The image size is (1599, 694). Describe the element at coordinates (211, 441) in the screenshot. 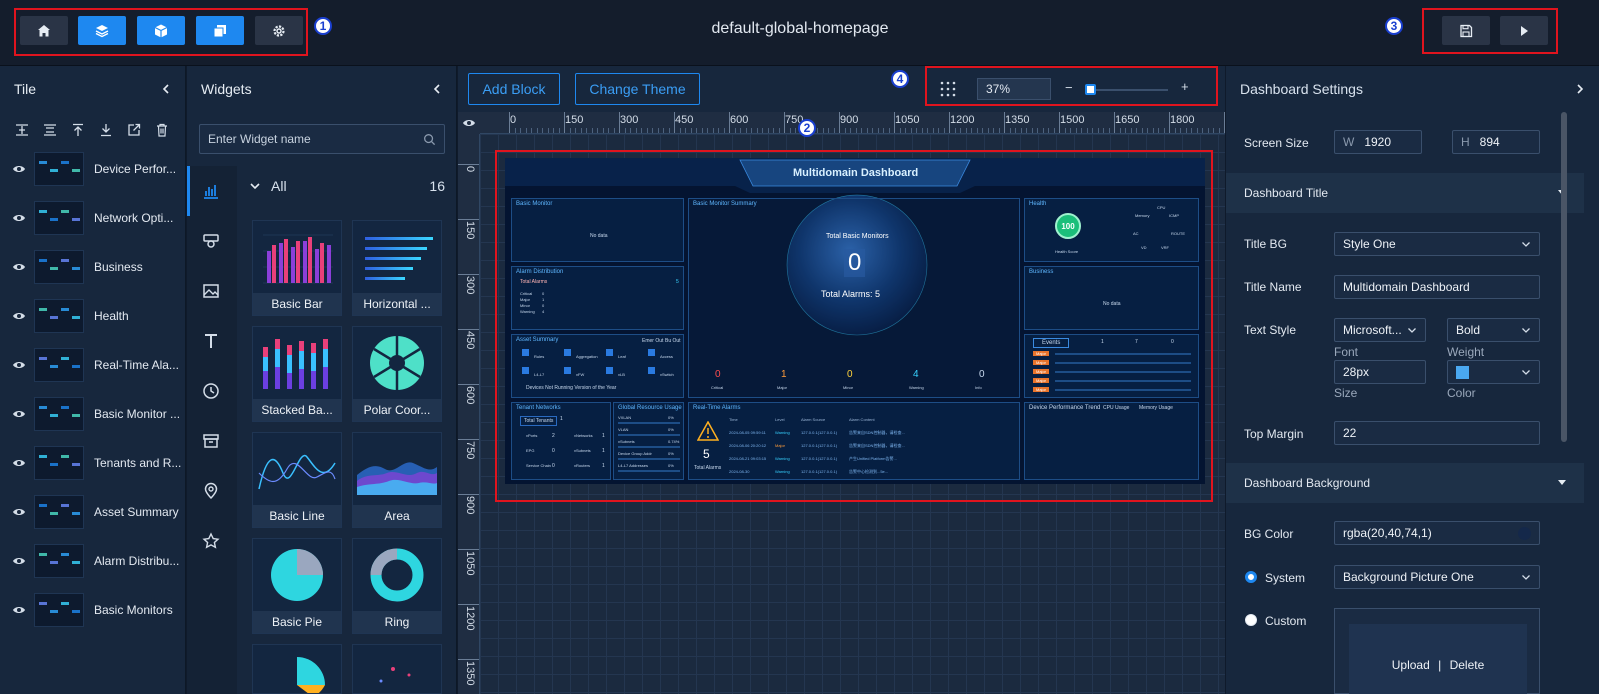

I see `box-icon` at that location.